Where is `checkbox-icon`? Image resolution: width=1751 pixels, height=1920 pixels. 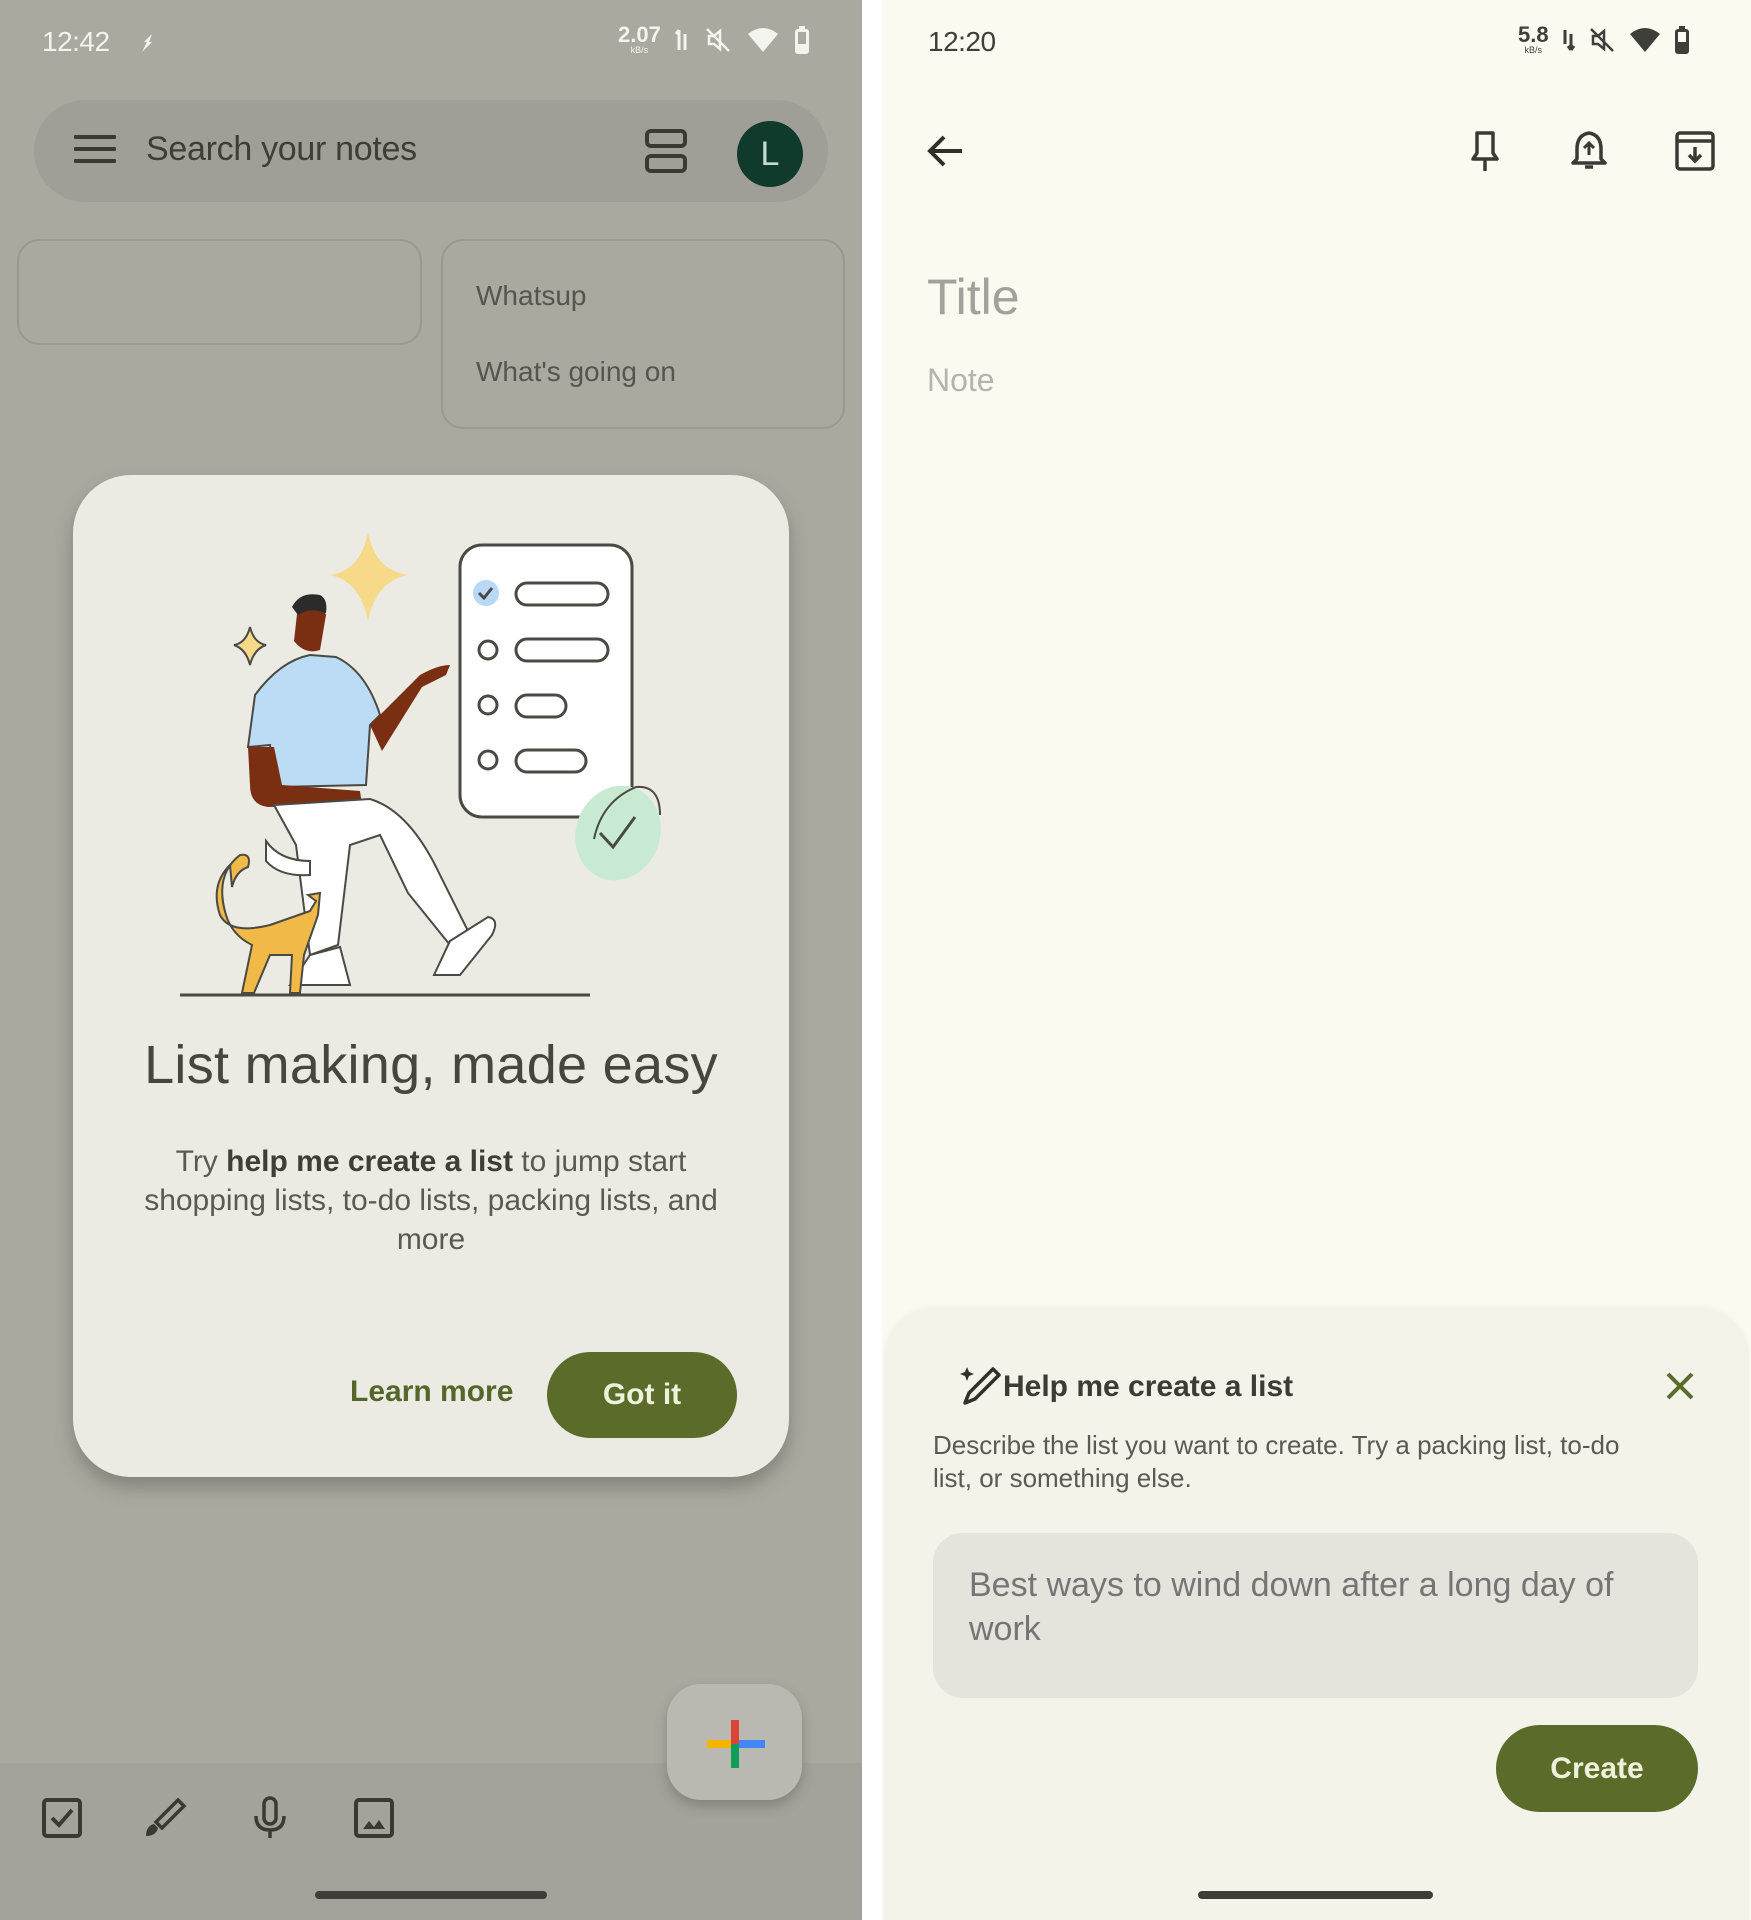
checkbox-icon is located at coordinates (62, 1818).